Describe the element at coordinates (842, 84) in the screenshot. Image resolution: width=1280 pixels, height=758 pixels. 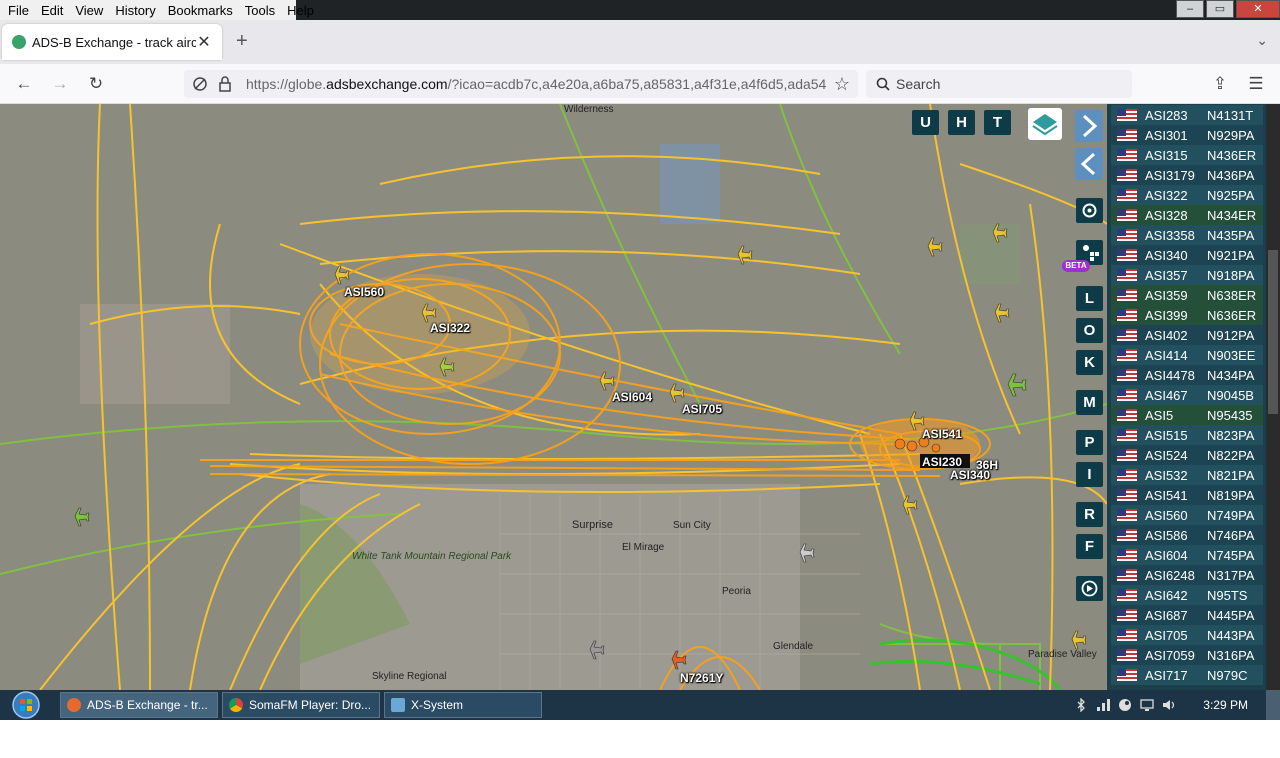
I see `bookmark-star-icon: ☆` at that location.